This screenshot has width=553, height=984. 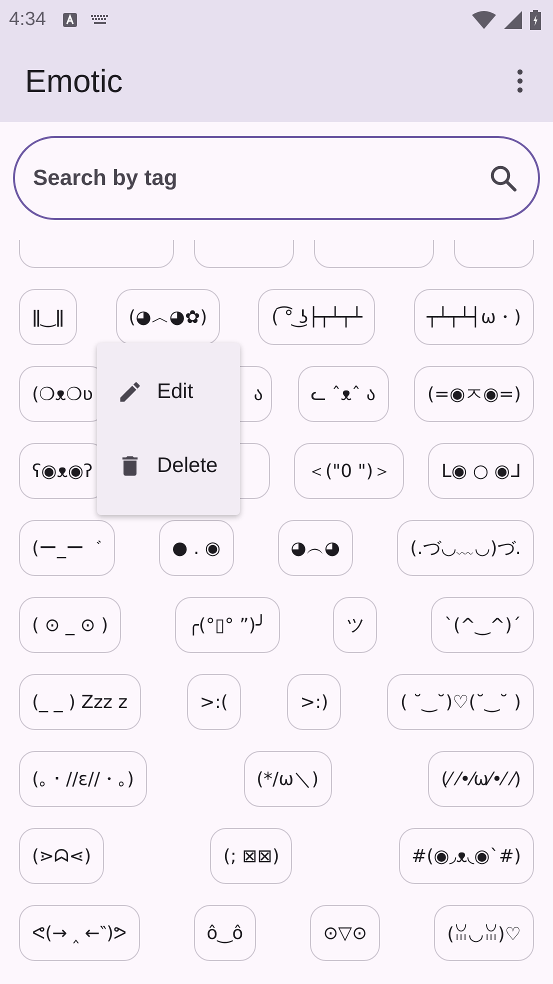 I want to click on emoticon-chip: ◕︵◕, so click(x=316, y=548).